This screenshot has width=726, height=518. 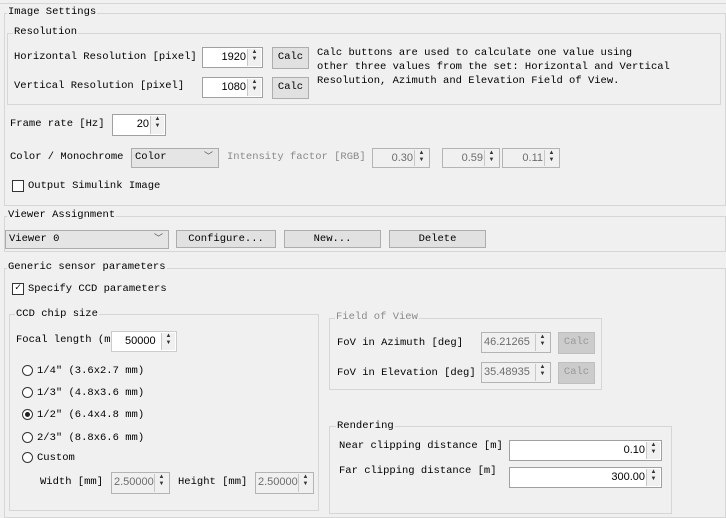 I want to click on color-mono-label: Color / Monochrome, so click(x=67, y=157).